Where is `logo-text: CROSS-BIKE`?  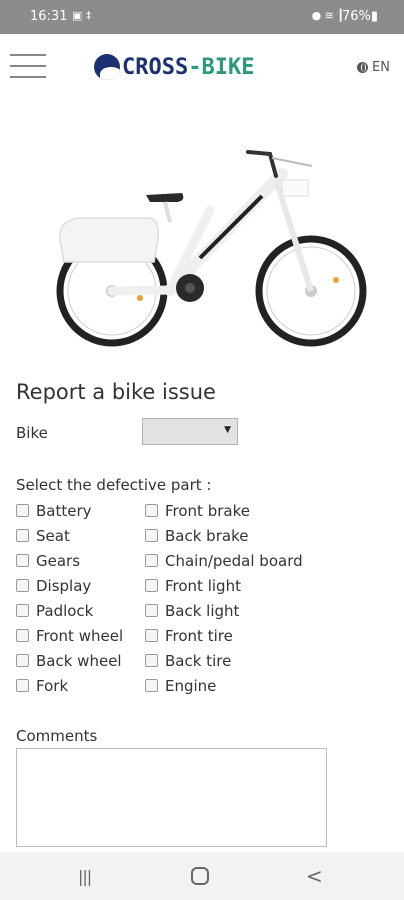 logo-text: CROSS-BIKE is located at coordinates (188, 67).